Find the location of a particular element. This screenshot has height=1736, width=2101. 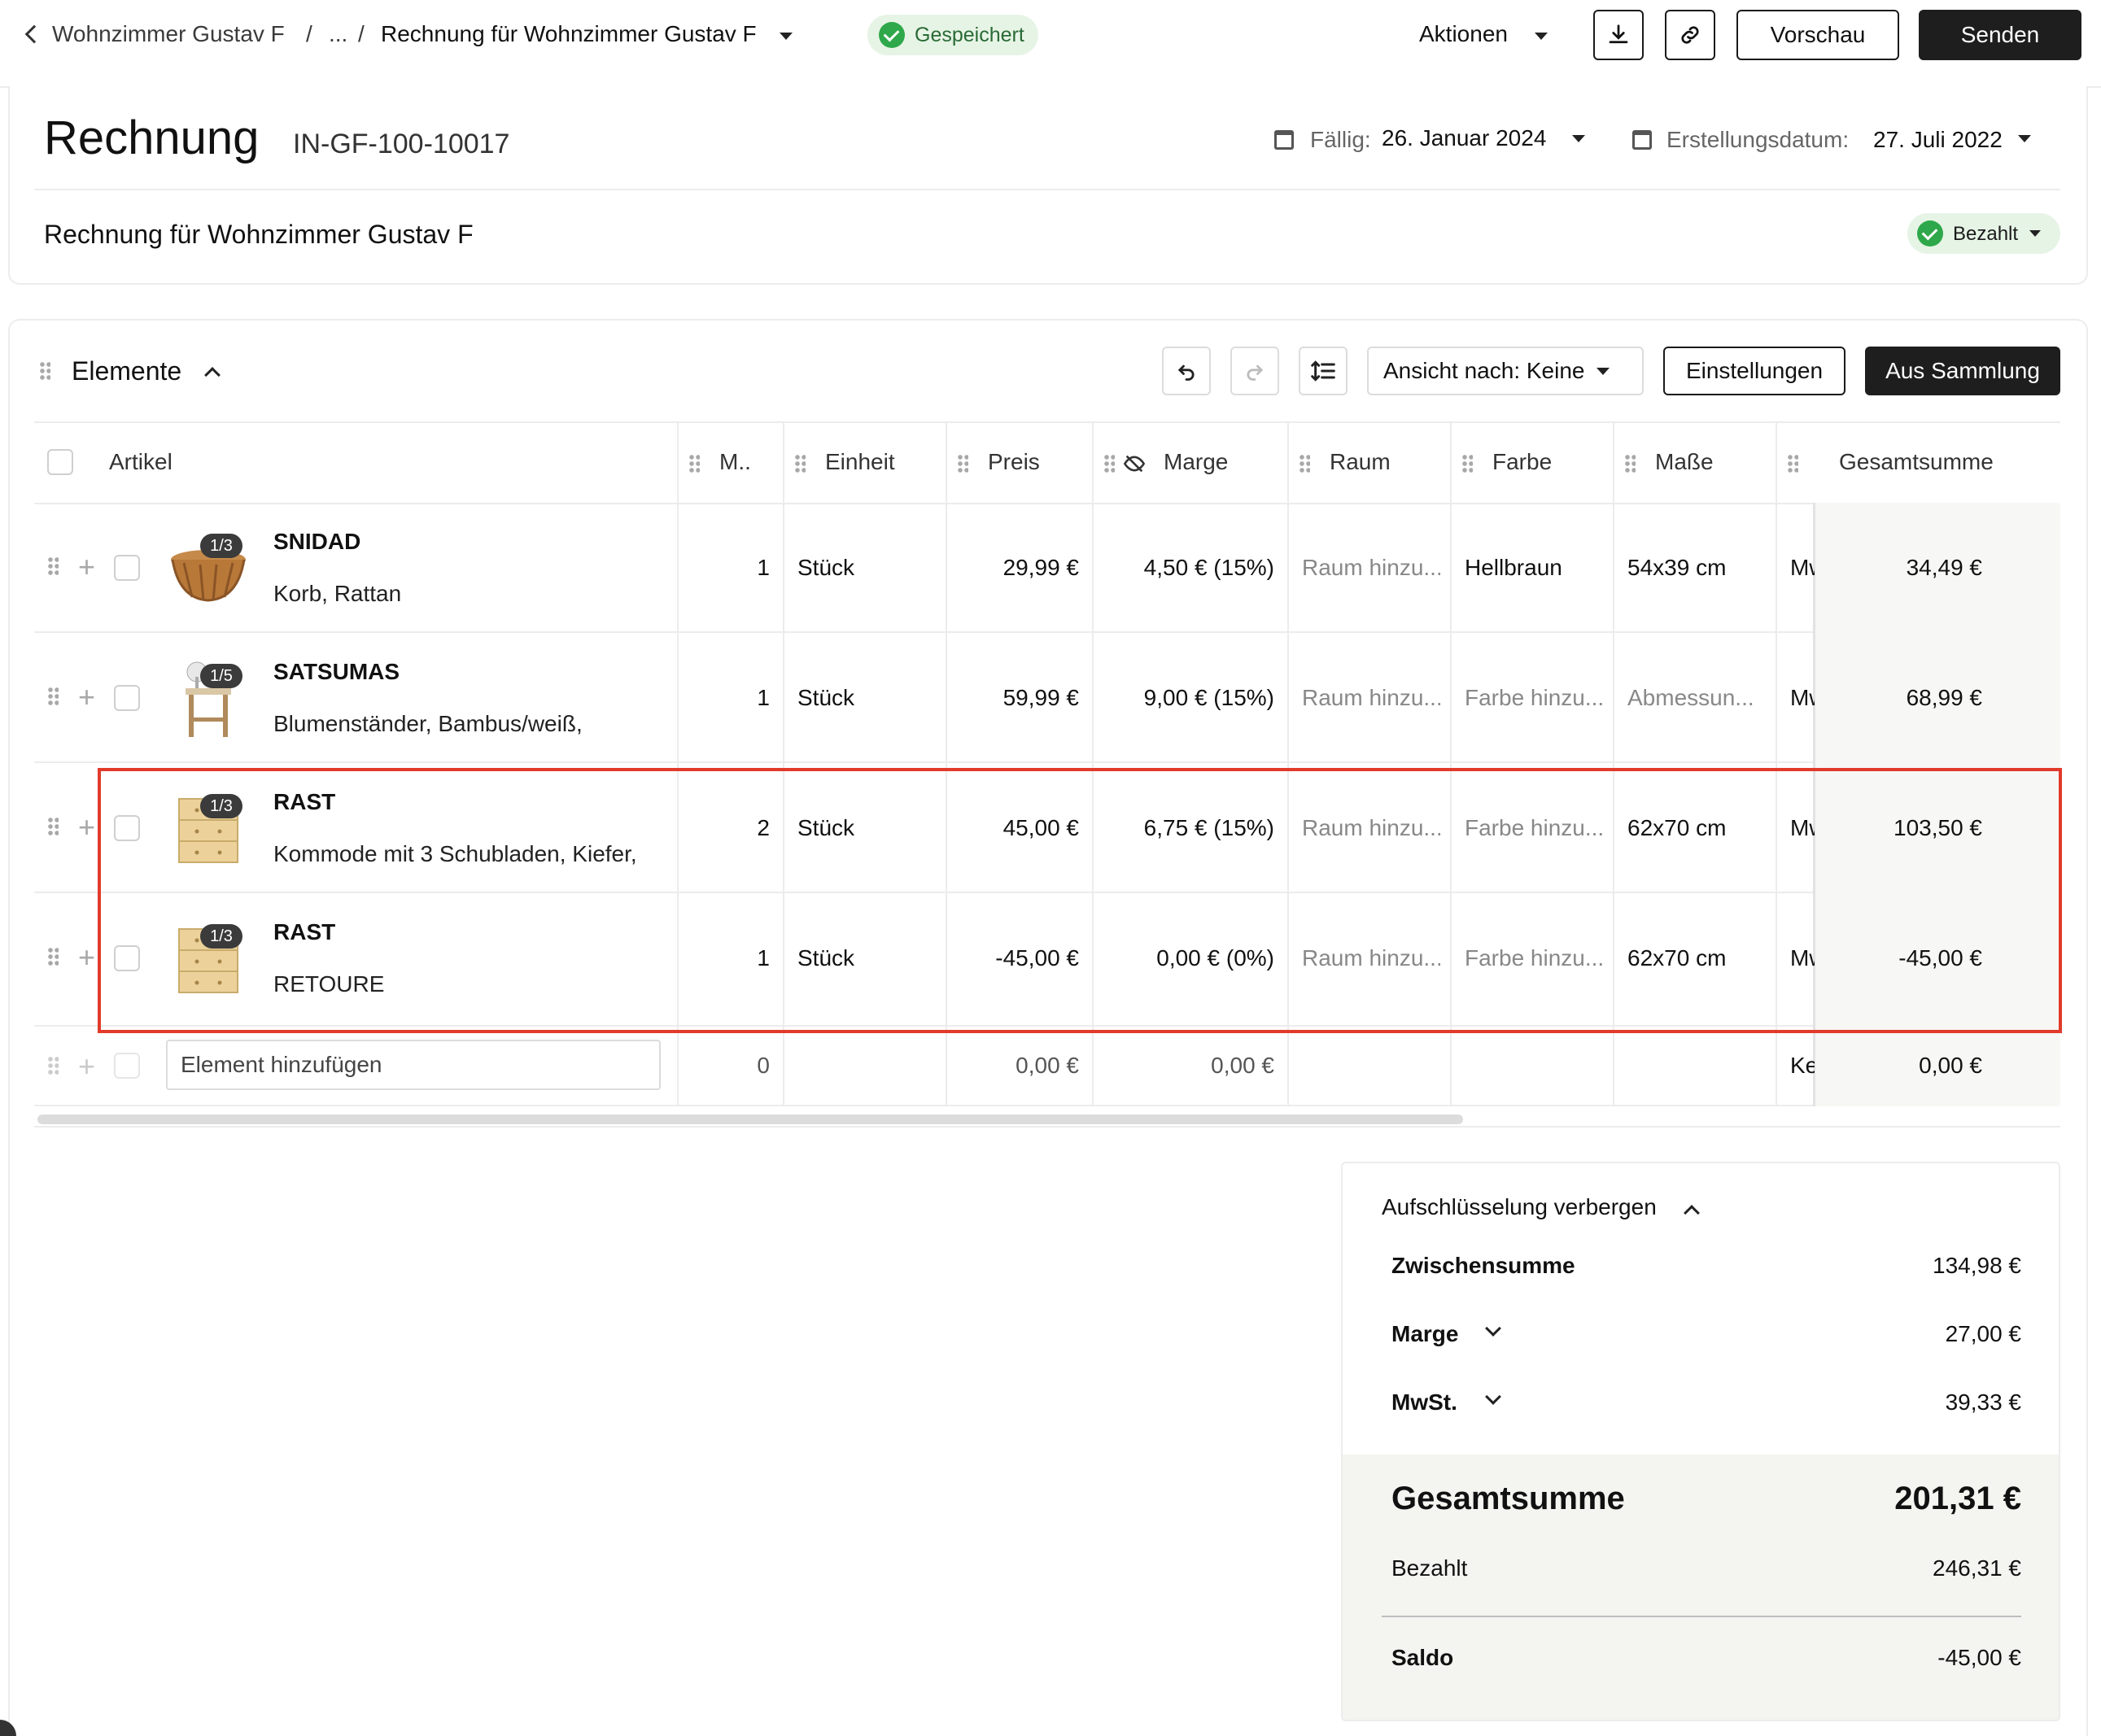

column-header-margin: Marge is located at coordinates (1196, 462).